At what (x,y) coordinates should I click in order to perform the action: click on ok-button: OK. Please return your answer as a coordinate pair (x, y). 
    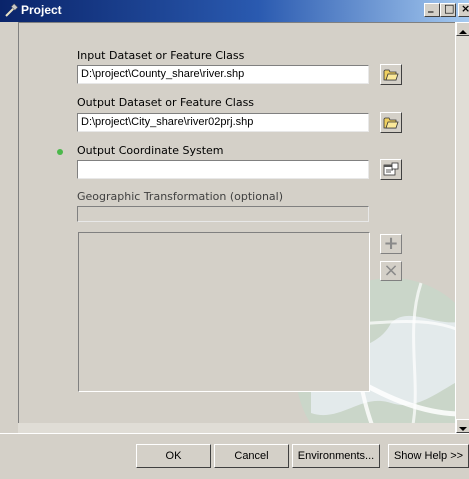
    Looking at the image, I should click on (173, 456).